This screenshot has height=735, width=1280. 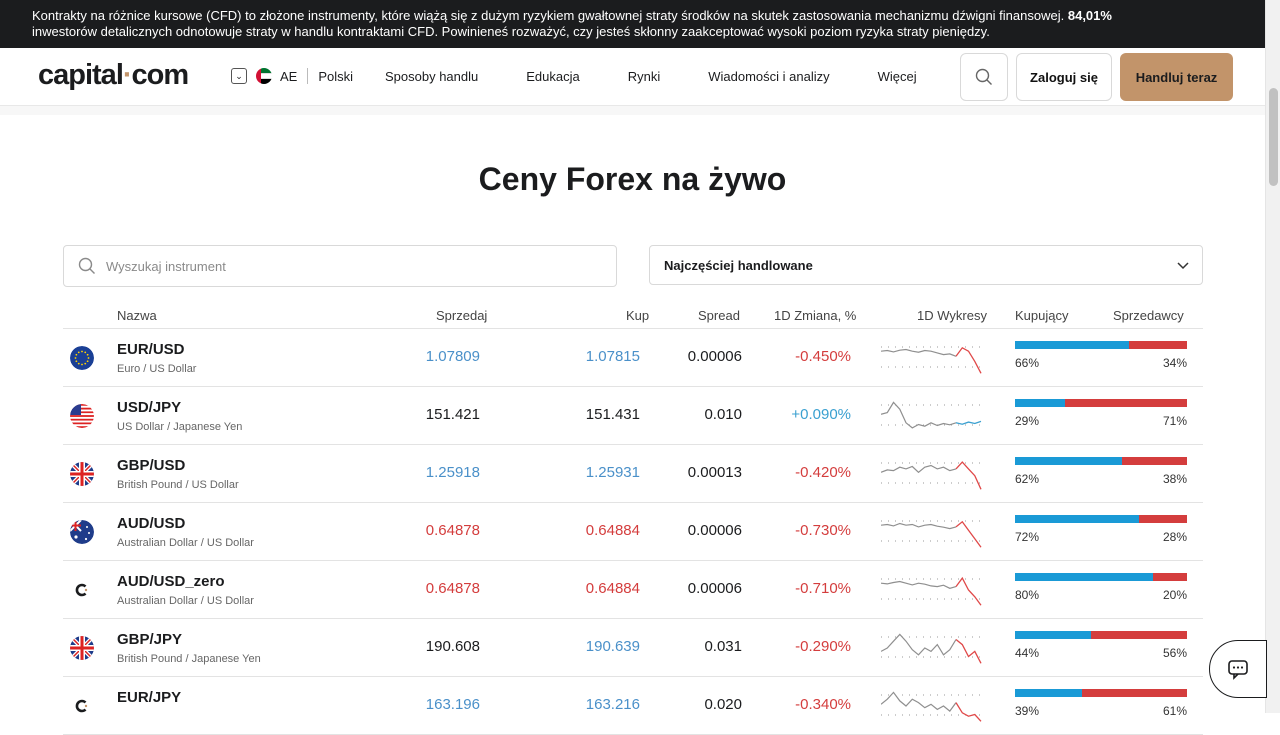 I want to click on header-buyers: Kupujący, so click(x=1042, y=315).